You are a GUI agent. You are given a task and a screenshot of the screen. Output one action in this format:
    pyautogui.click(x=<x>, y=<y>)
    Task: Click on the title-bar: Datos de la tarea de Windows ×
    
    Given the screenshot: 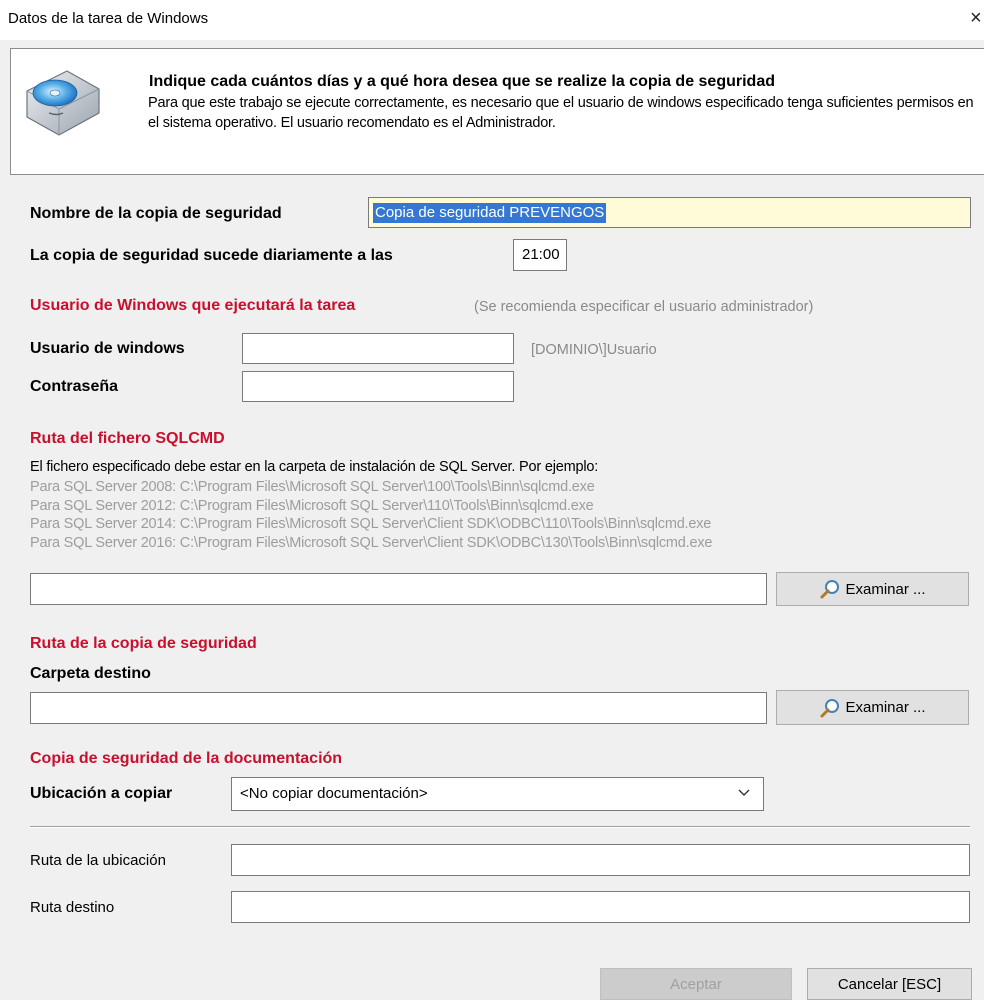 What is the action you would take?
    pyautogui.click(x=492, y=20)
    